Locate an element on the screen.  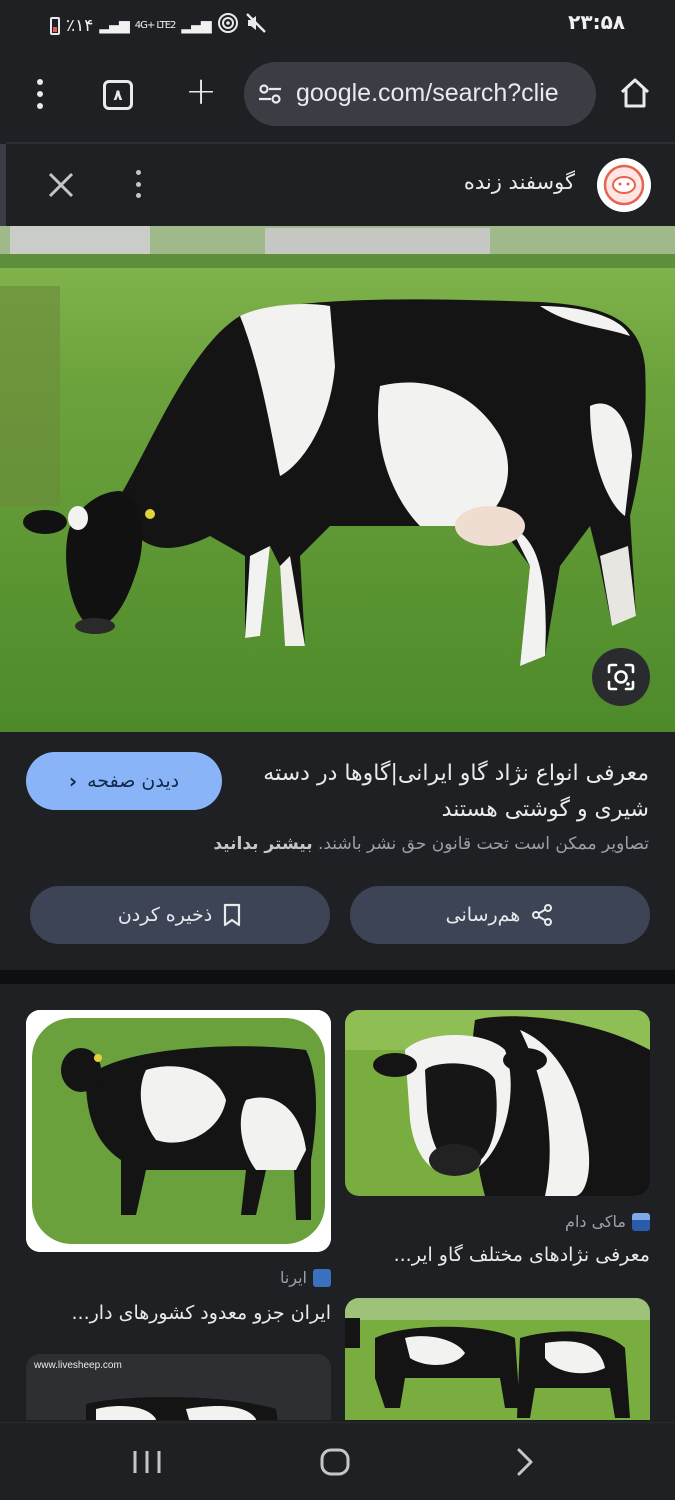
source-name: ماکی دام is located at coordinates (595, 1221).